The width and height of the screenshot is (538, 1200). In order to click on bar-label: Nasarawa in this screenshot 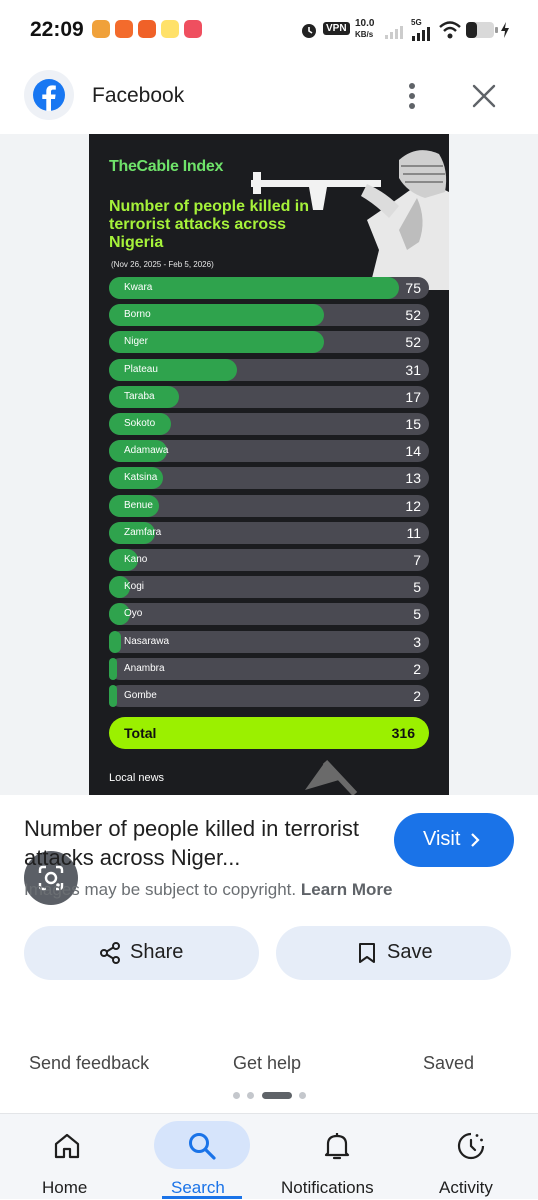, I will do `click(147, 641)`.